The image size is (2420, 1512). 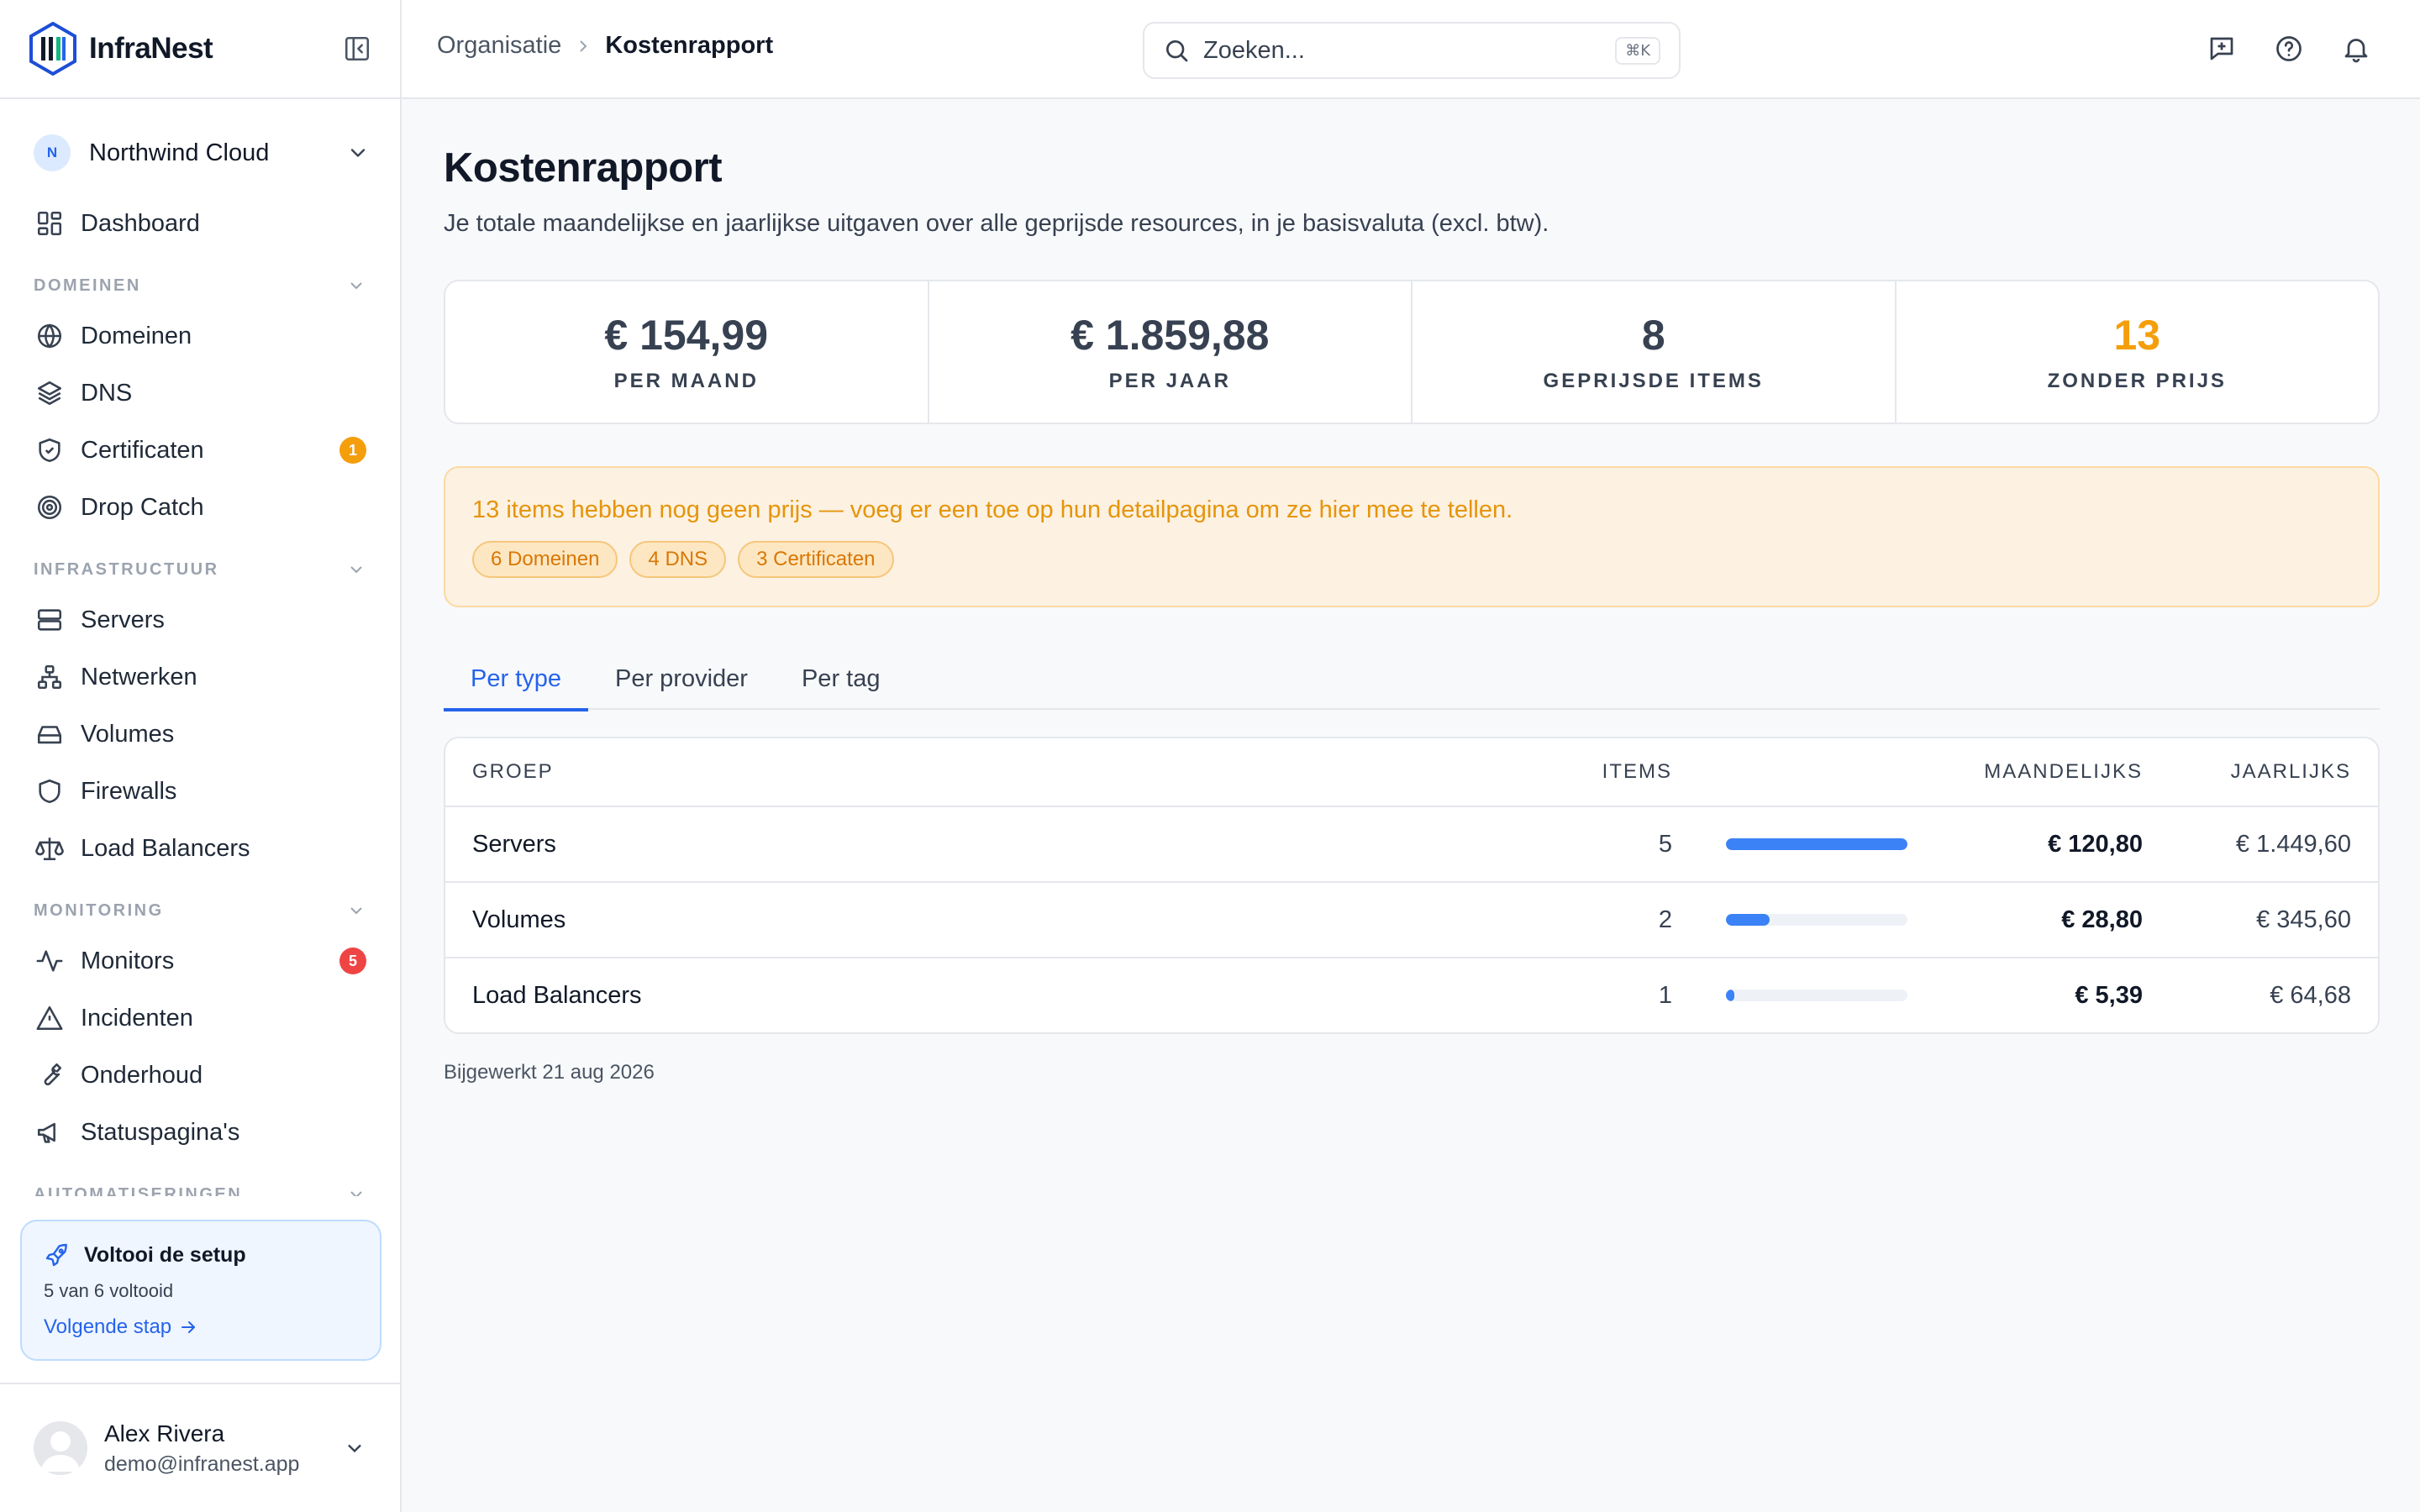 What do you see at coordinates (519, 919) in the screenshot?
I see `row-group: Volumes` at bounding box center [519, 919].